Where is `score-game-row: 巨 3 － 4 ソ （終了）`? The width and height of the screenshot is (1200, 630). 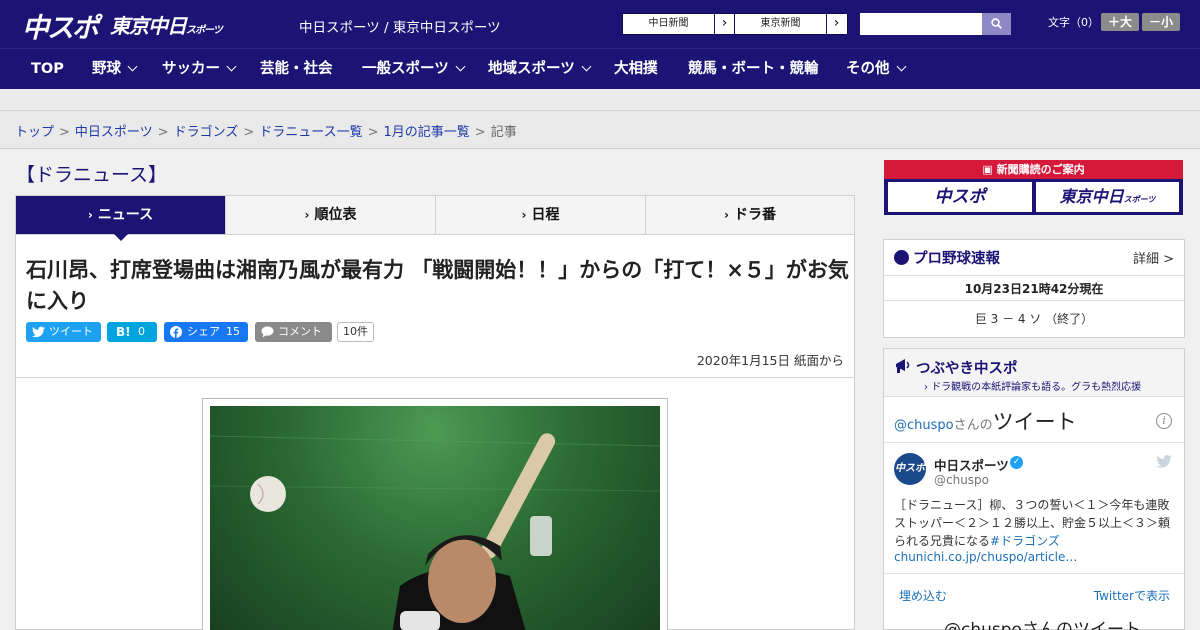 score-game-row: 巨 3 － 4 ソ （終了） is located at coordinates (1034, 318).